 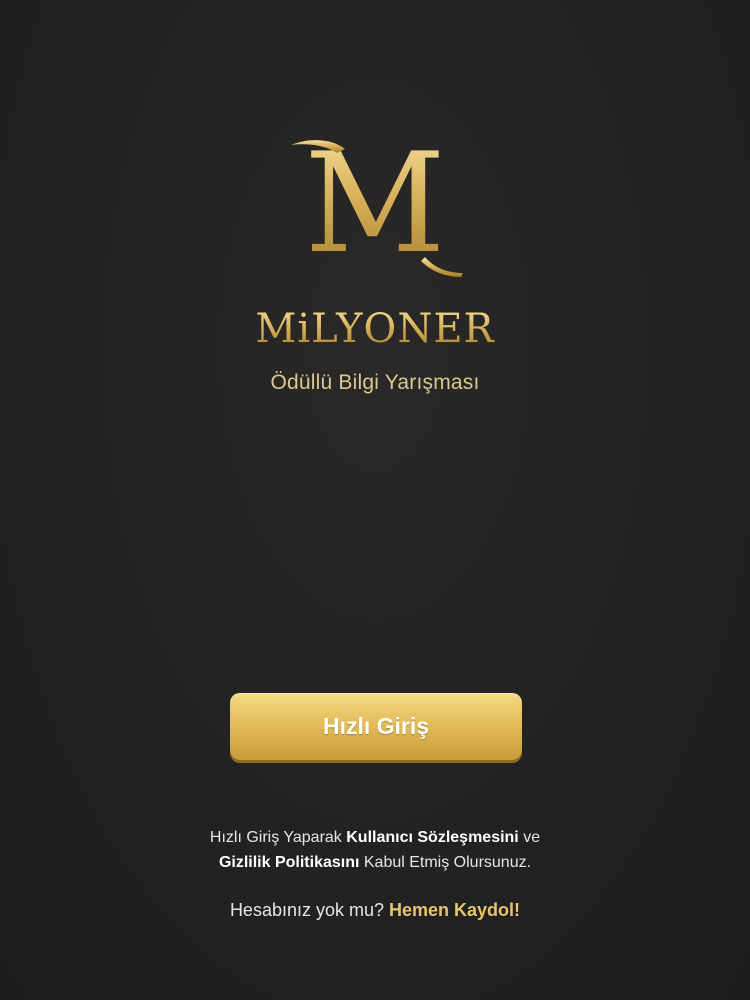 I want to click on quick-login-label: Hızlı Giriş, so click(x=376, y=726).